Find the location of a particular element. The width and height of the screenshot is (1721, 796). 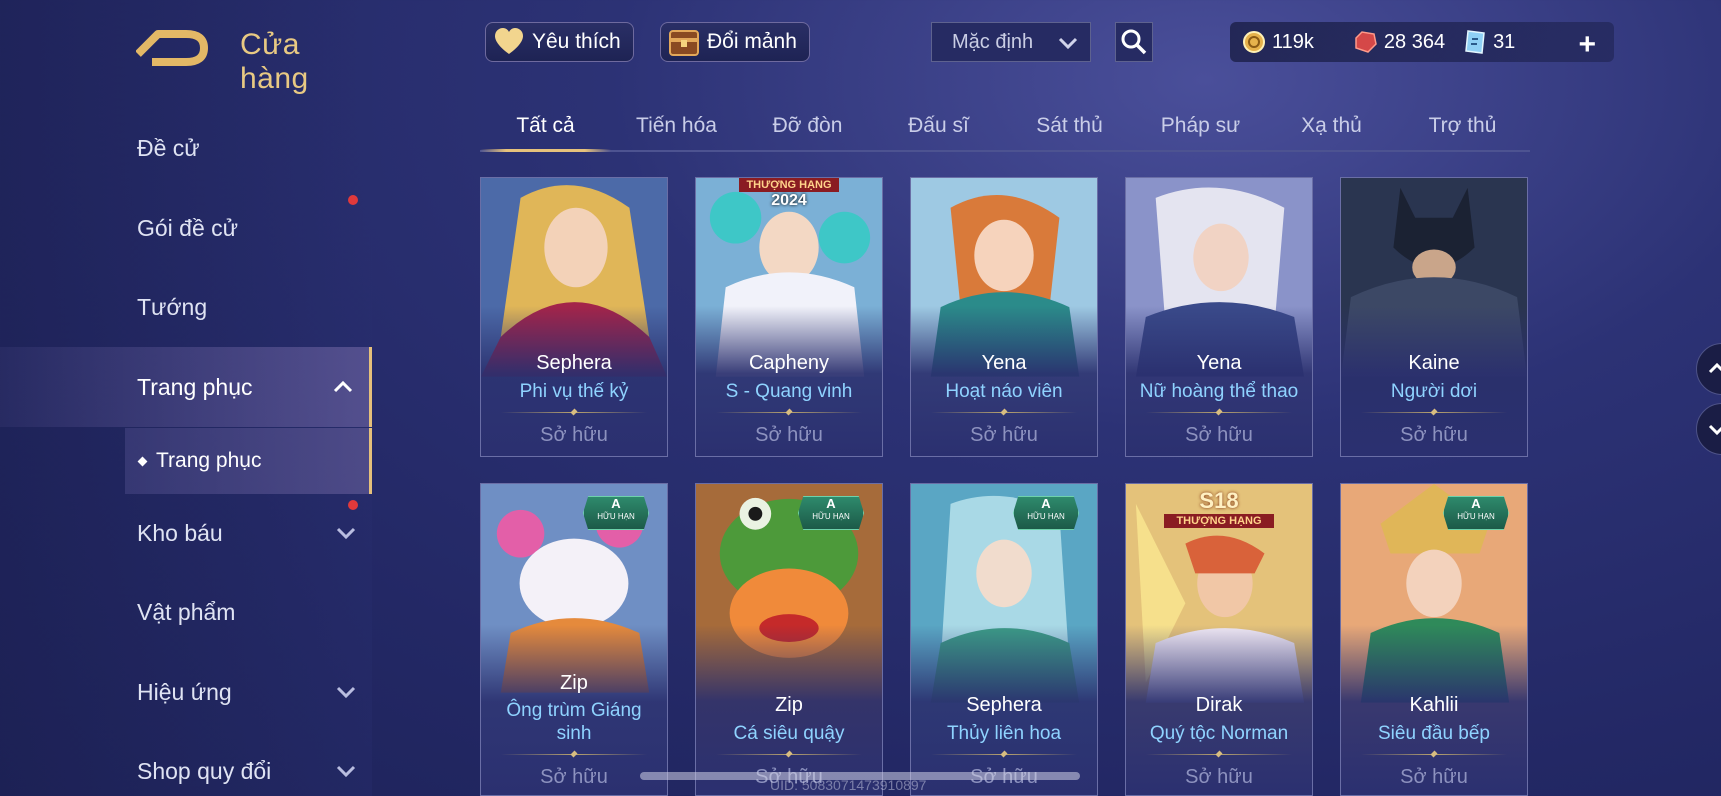

search-button is located at coordinates (1134, 42).